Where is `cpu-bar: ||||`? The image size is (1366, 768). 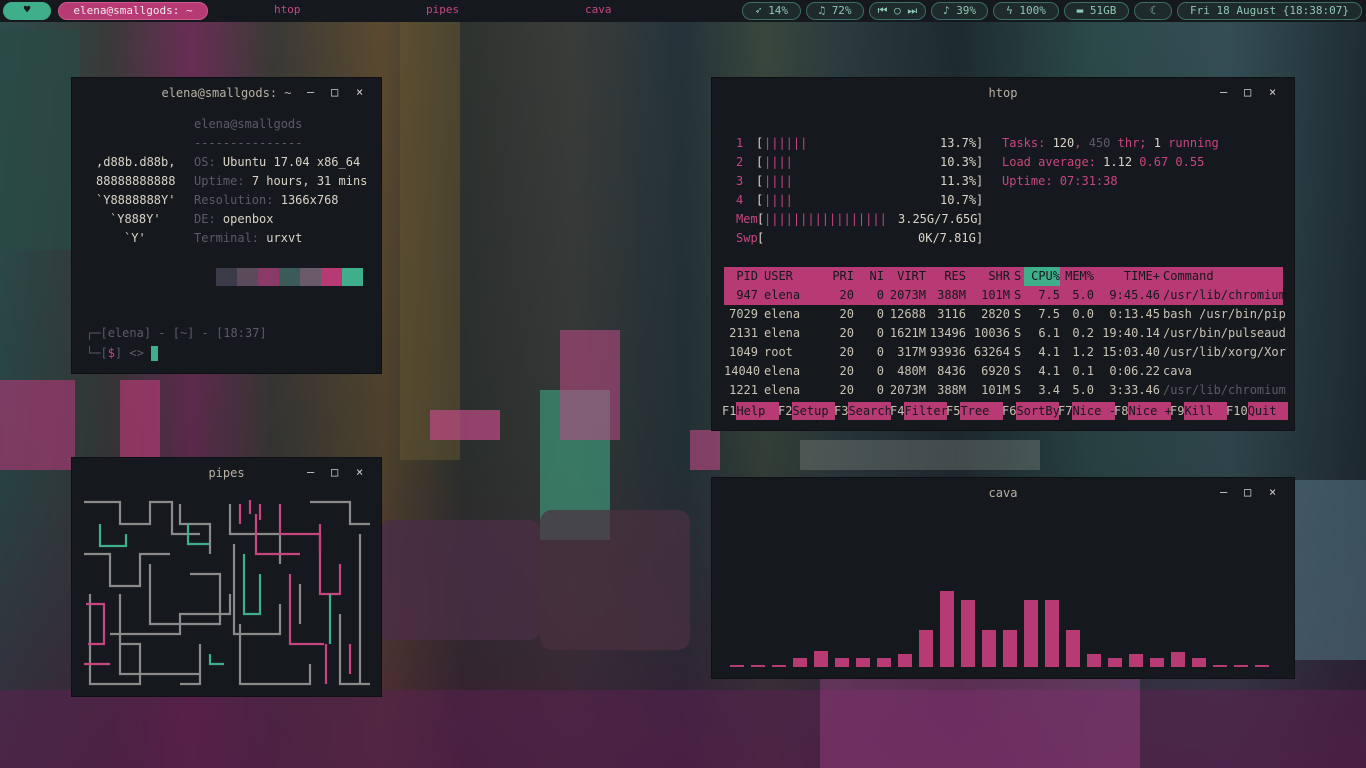
cpu-bar: |||| is located at coordinates (778, 162).